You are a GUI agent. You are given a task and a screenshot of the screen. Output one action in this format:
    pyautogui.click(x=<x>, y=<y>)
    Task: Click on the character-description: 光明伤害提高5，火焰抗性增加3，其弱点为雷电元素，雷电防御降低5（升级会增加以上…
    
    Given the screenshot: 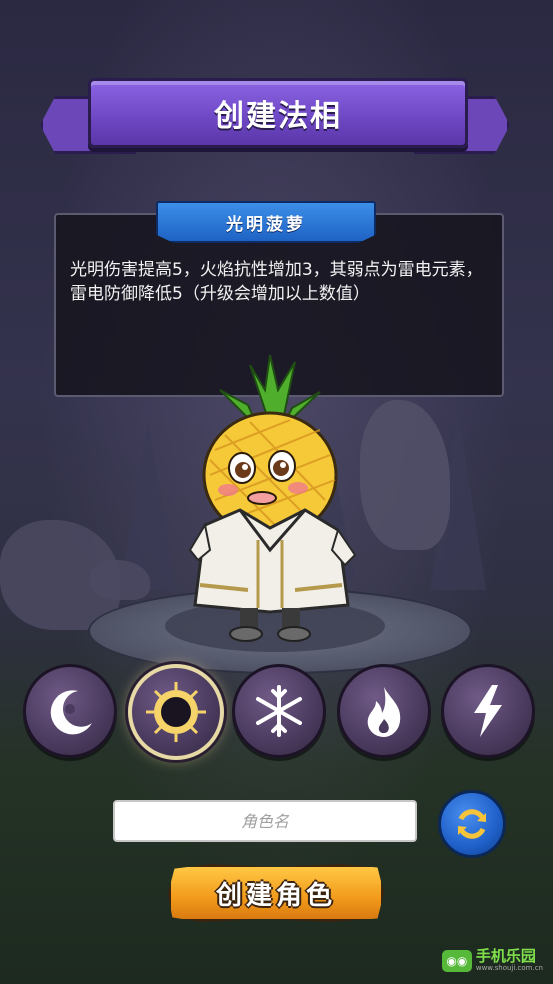 What is the action you would take?
    pyautogui.click(x=276, y=282)
    